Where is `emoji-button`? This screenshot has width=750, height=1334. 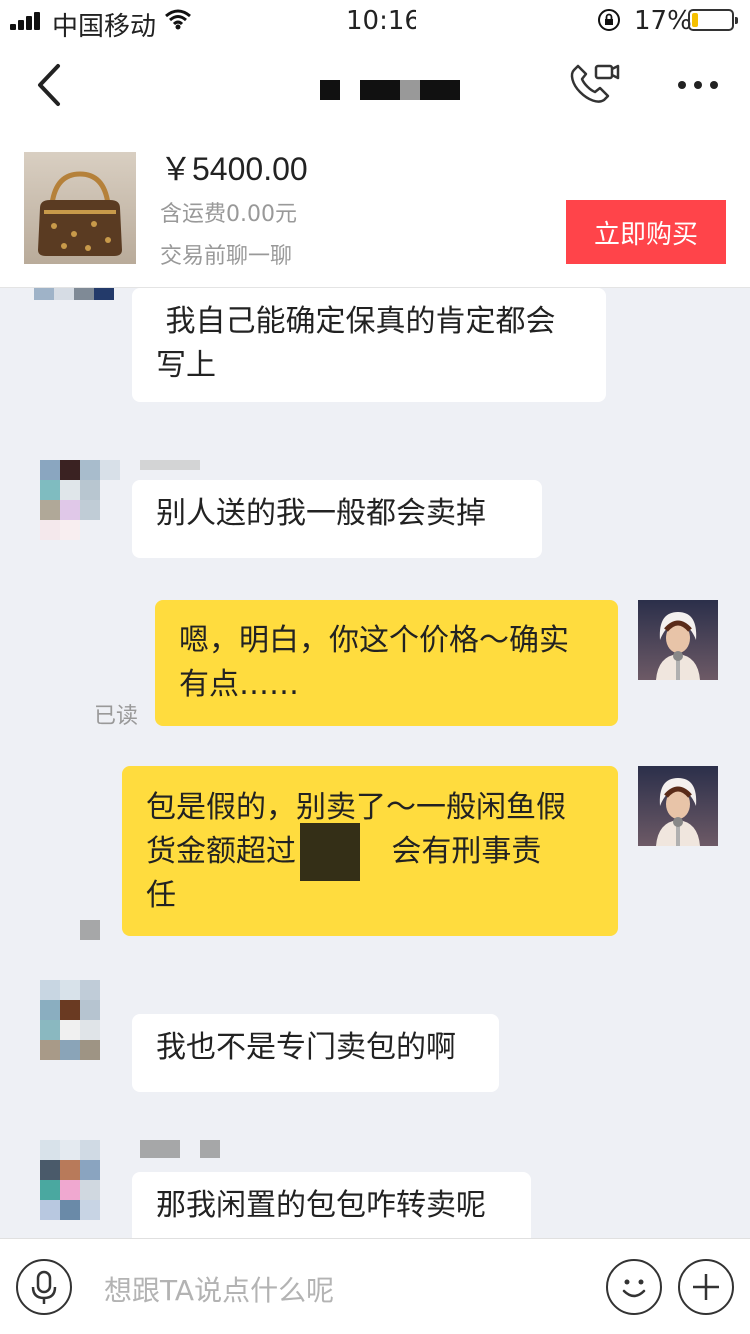
emoji-button is located at coordinates (634, 1287).